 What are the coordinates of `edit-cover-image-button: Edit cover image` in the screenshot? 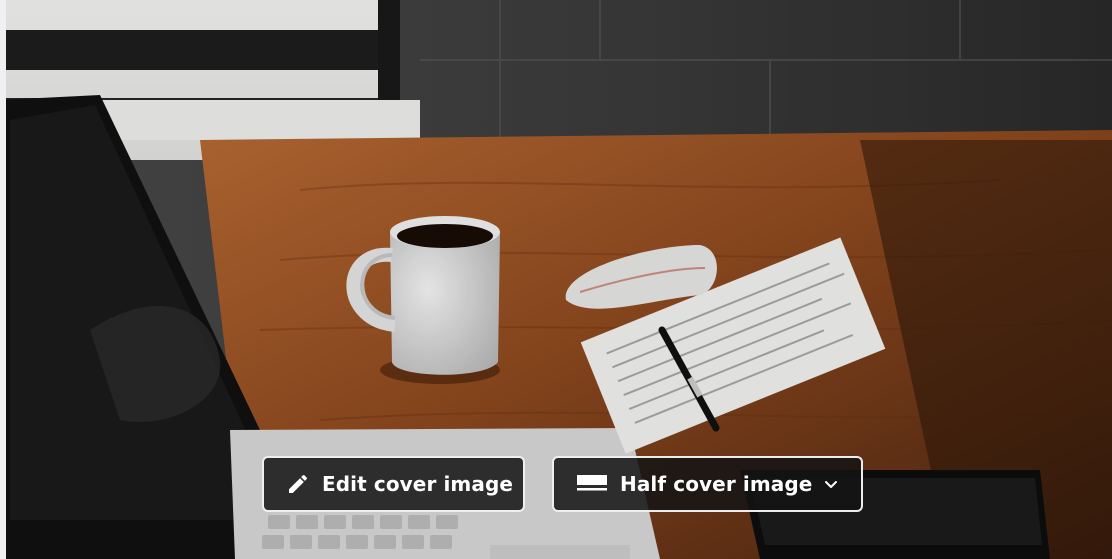 It's located at (393, 484).